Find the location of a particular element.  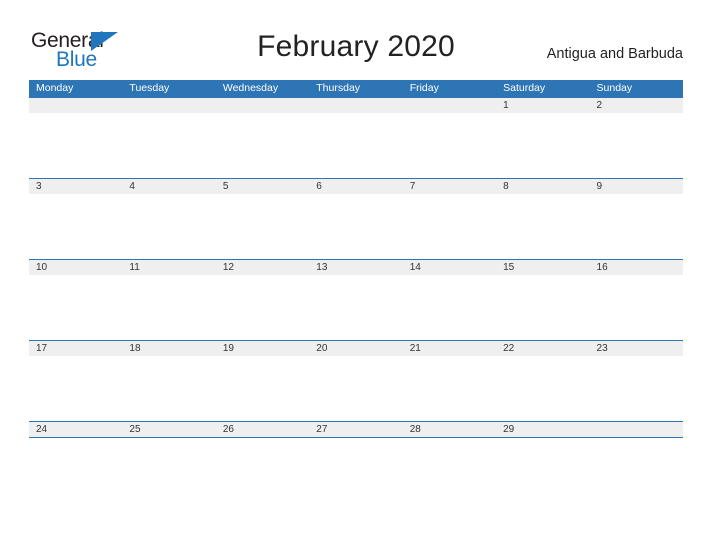

day-cell-date: 8 is located at coordinates (542, 186).